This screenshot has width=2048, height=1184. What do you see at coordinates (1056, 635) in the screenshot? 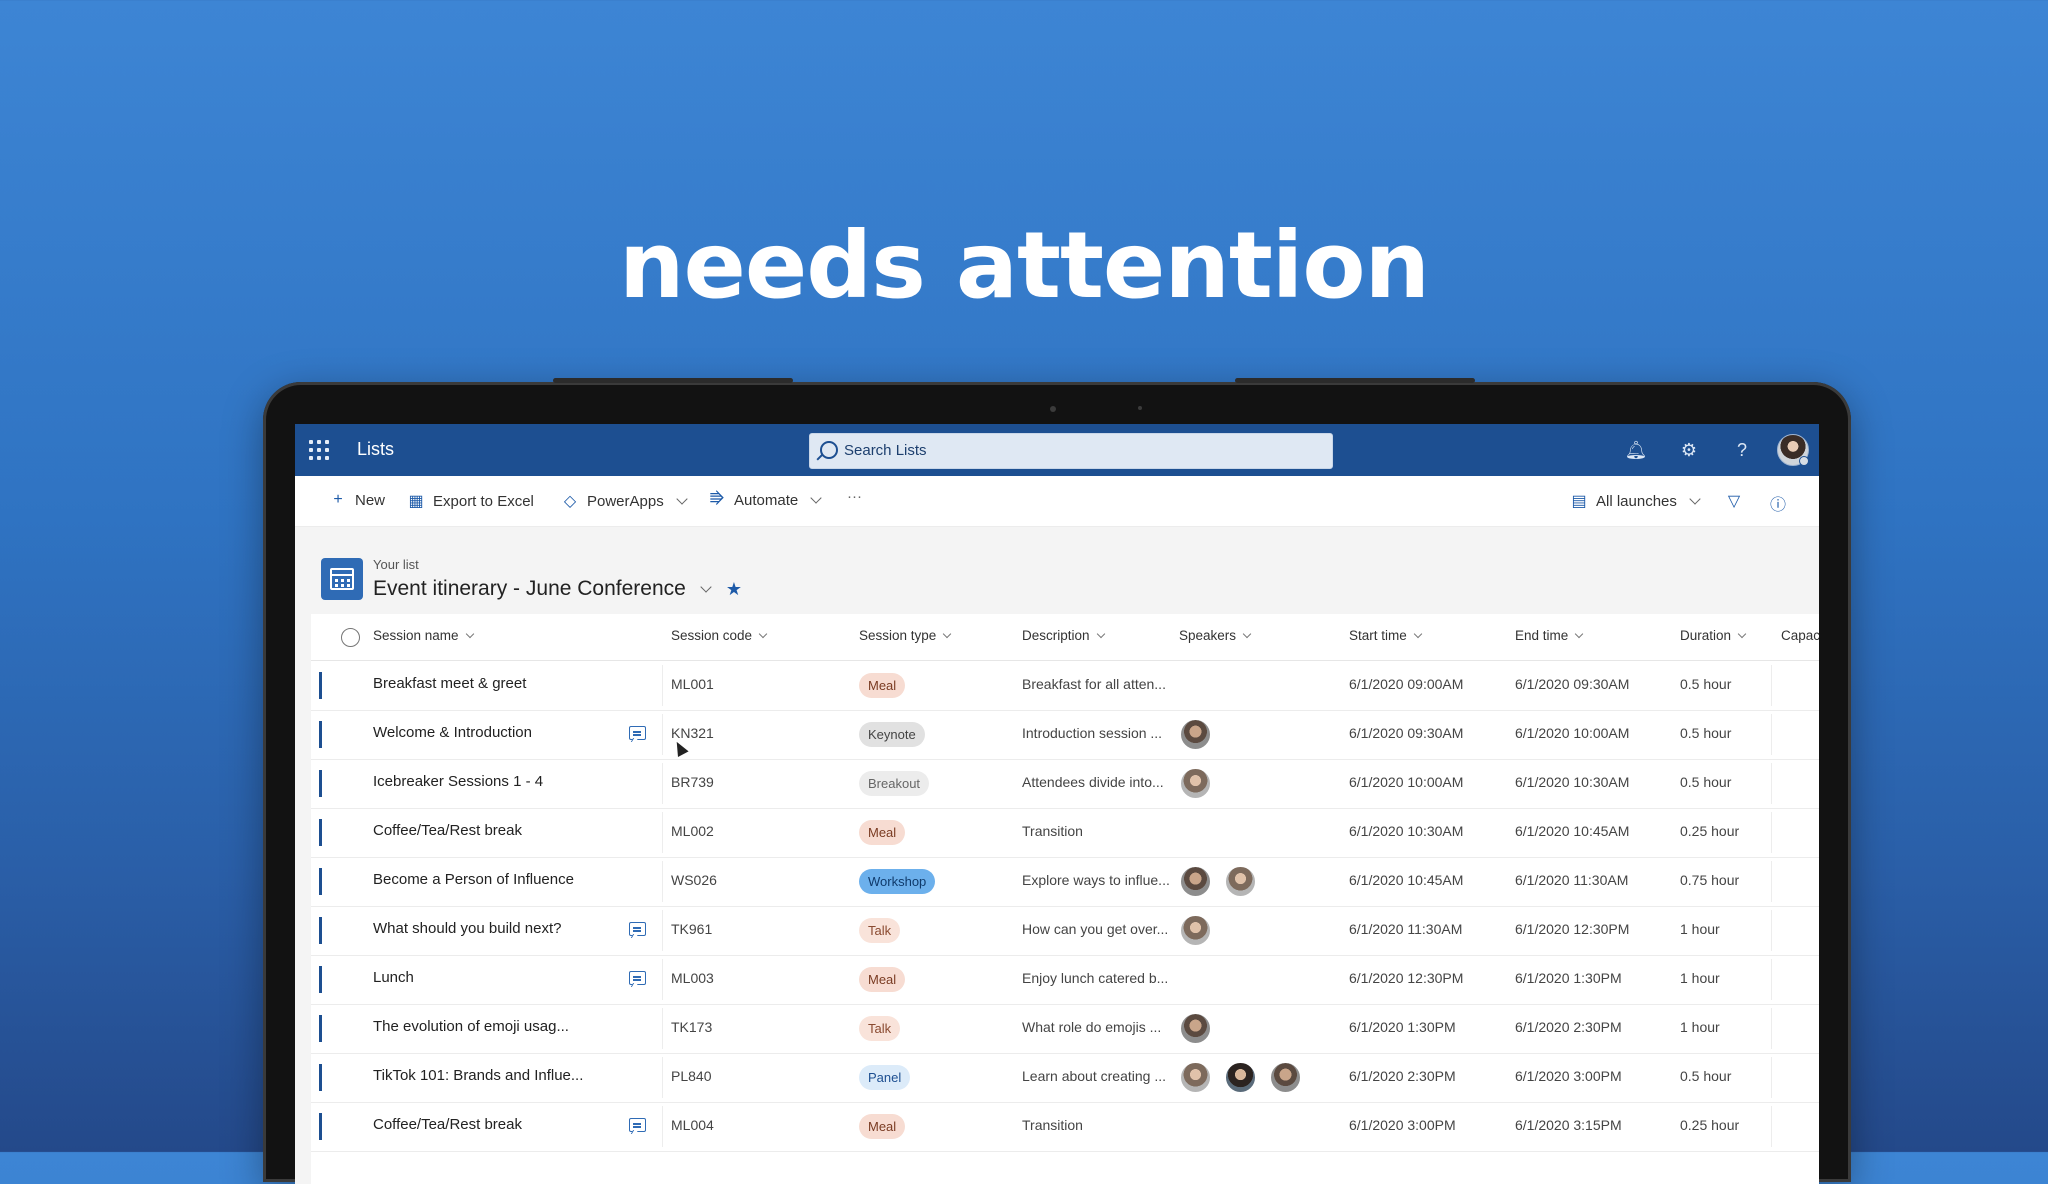
I see `column-label: Description` at bounding box center [1056, 635].